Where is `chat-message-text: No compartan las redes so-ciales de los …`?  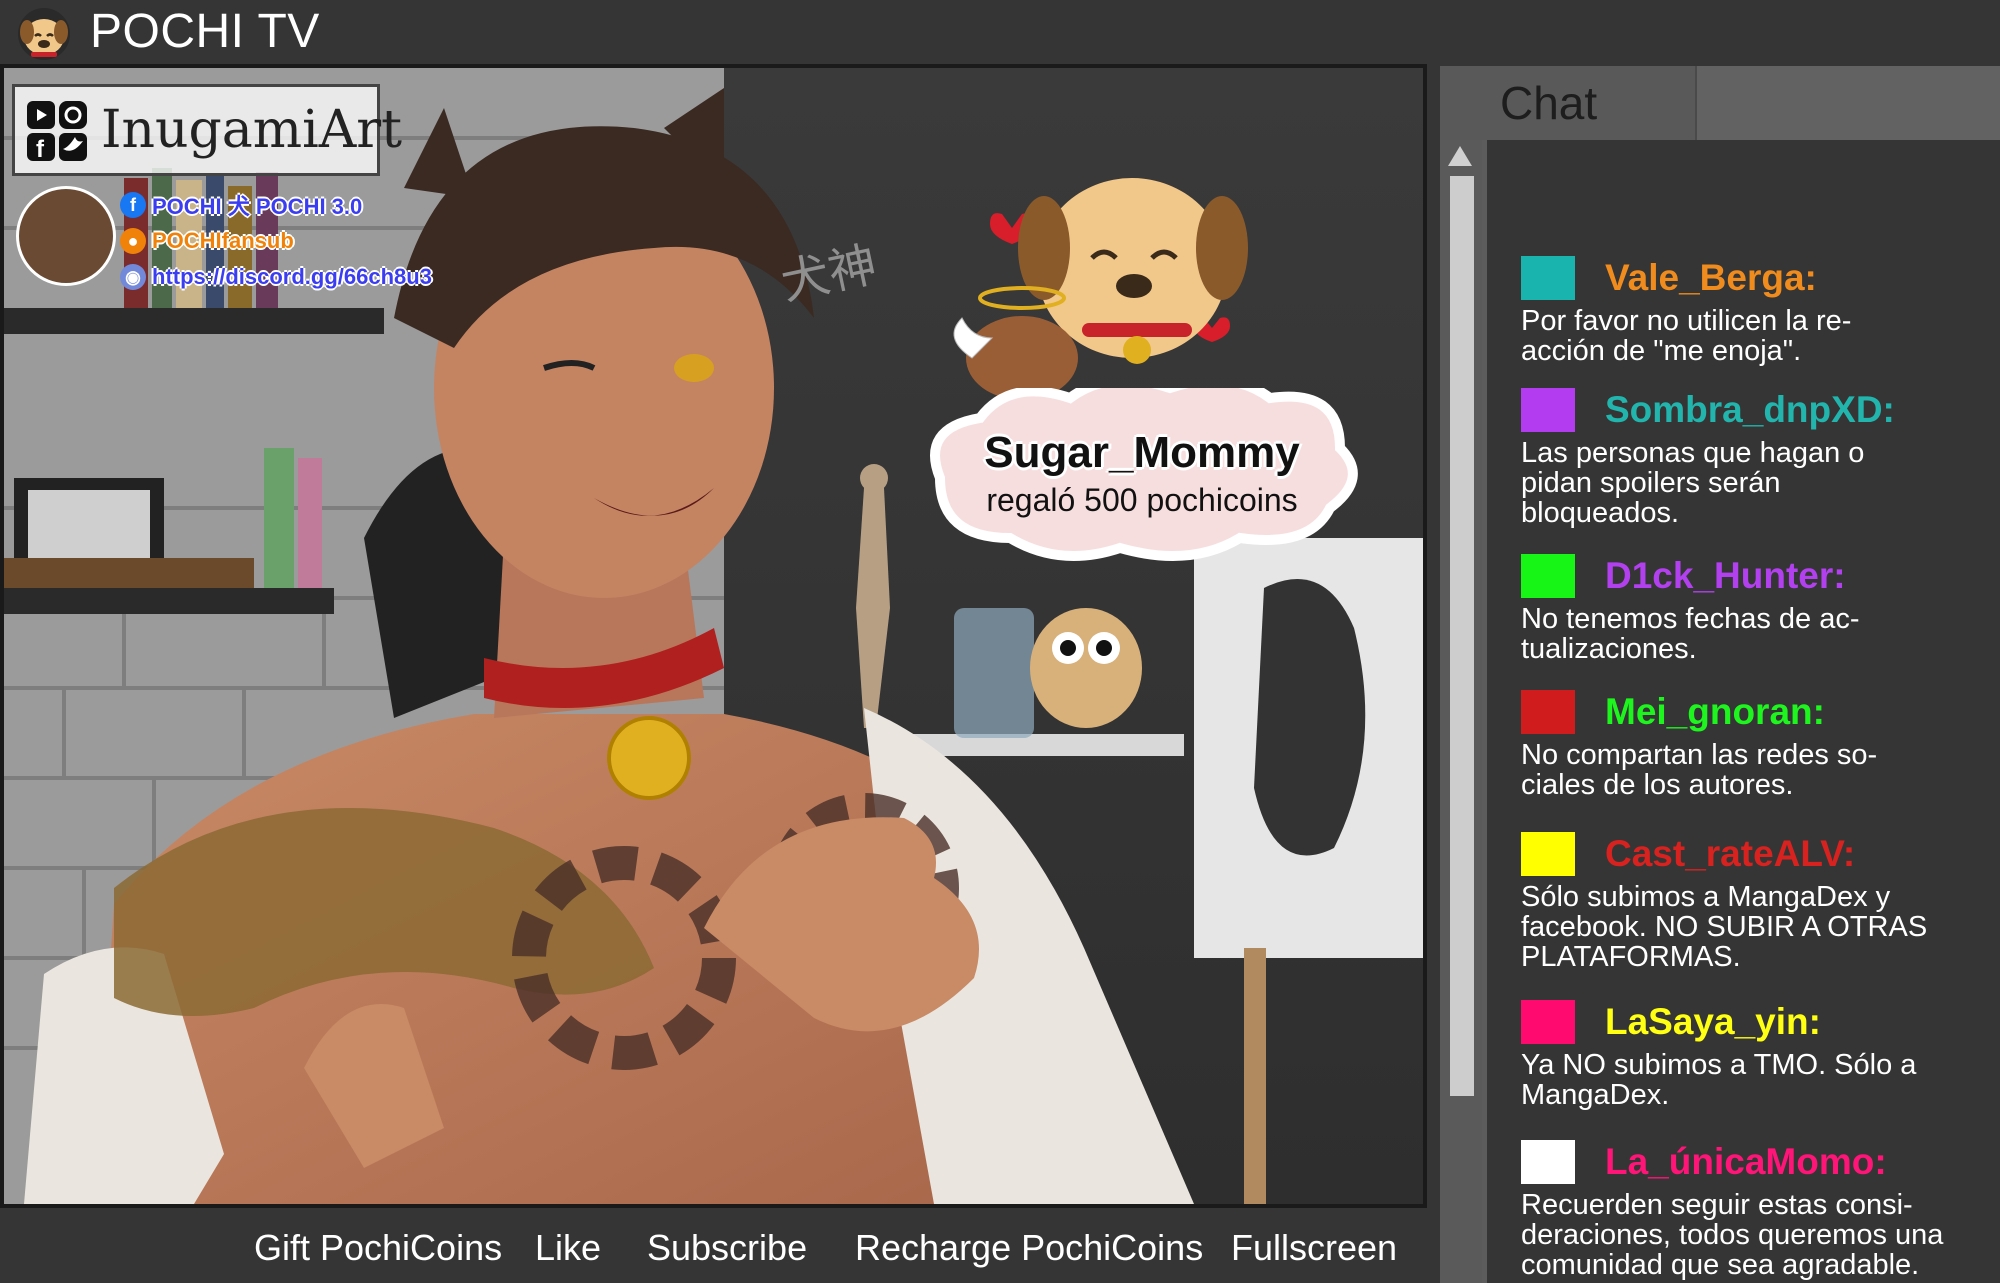
chat-message-text: No compartan las redes so-ciales de los … is located at coordinates (1699, 770).